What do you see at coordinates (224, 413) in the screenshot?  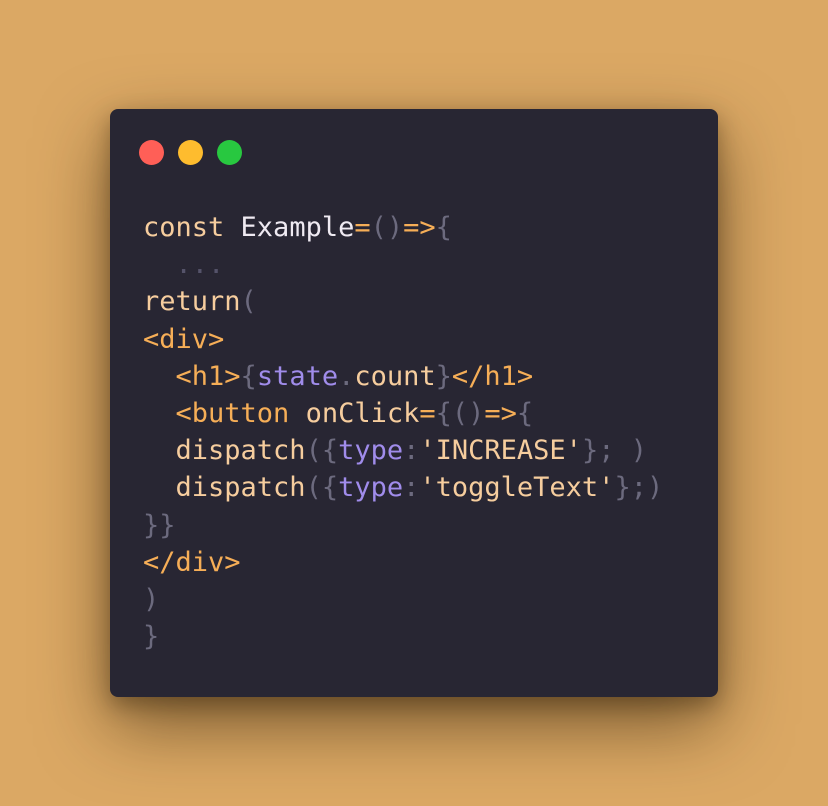 I see `code-token-tag: <button` at bounding box center [224, 413].